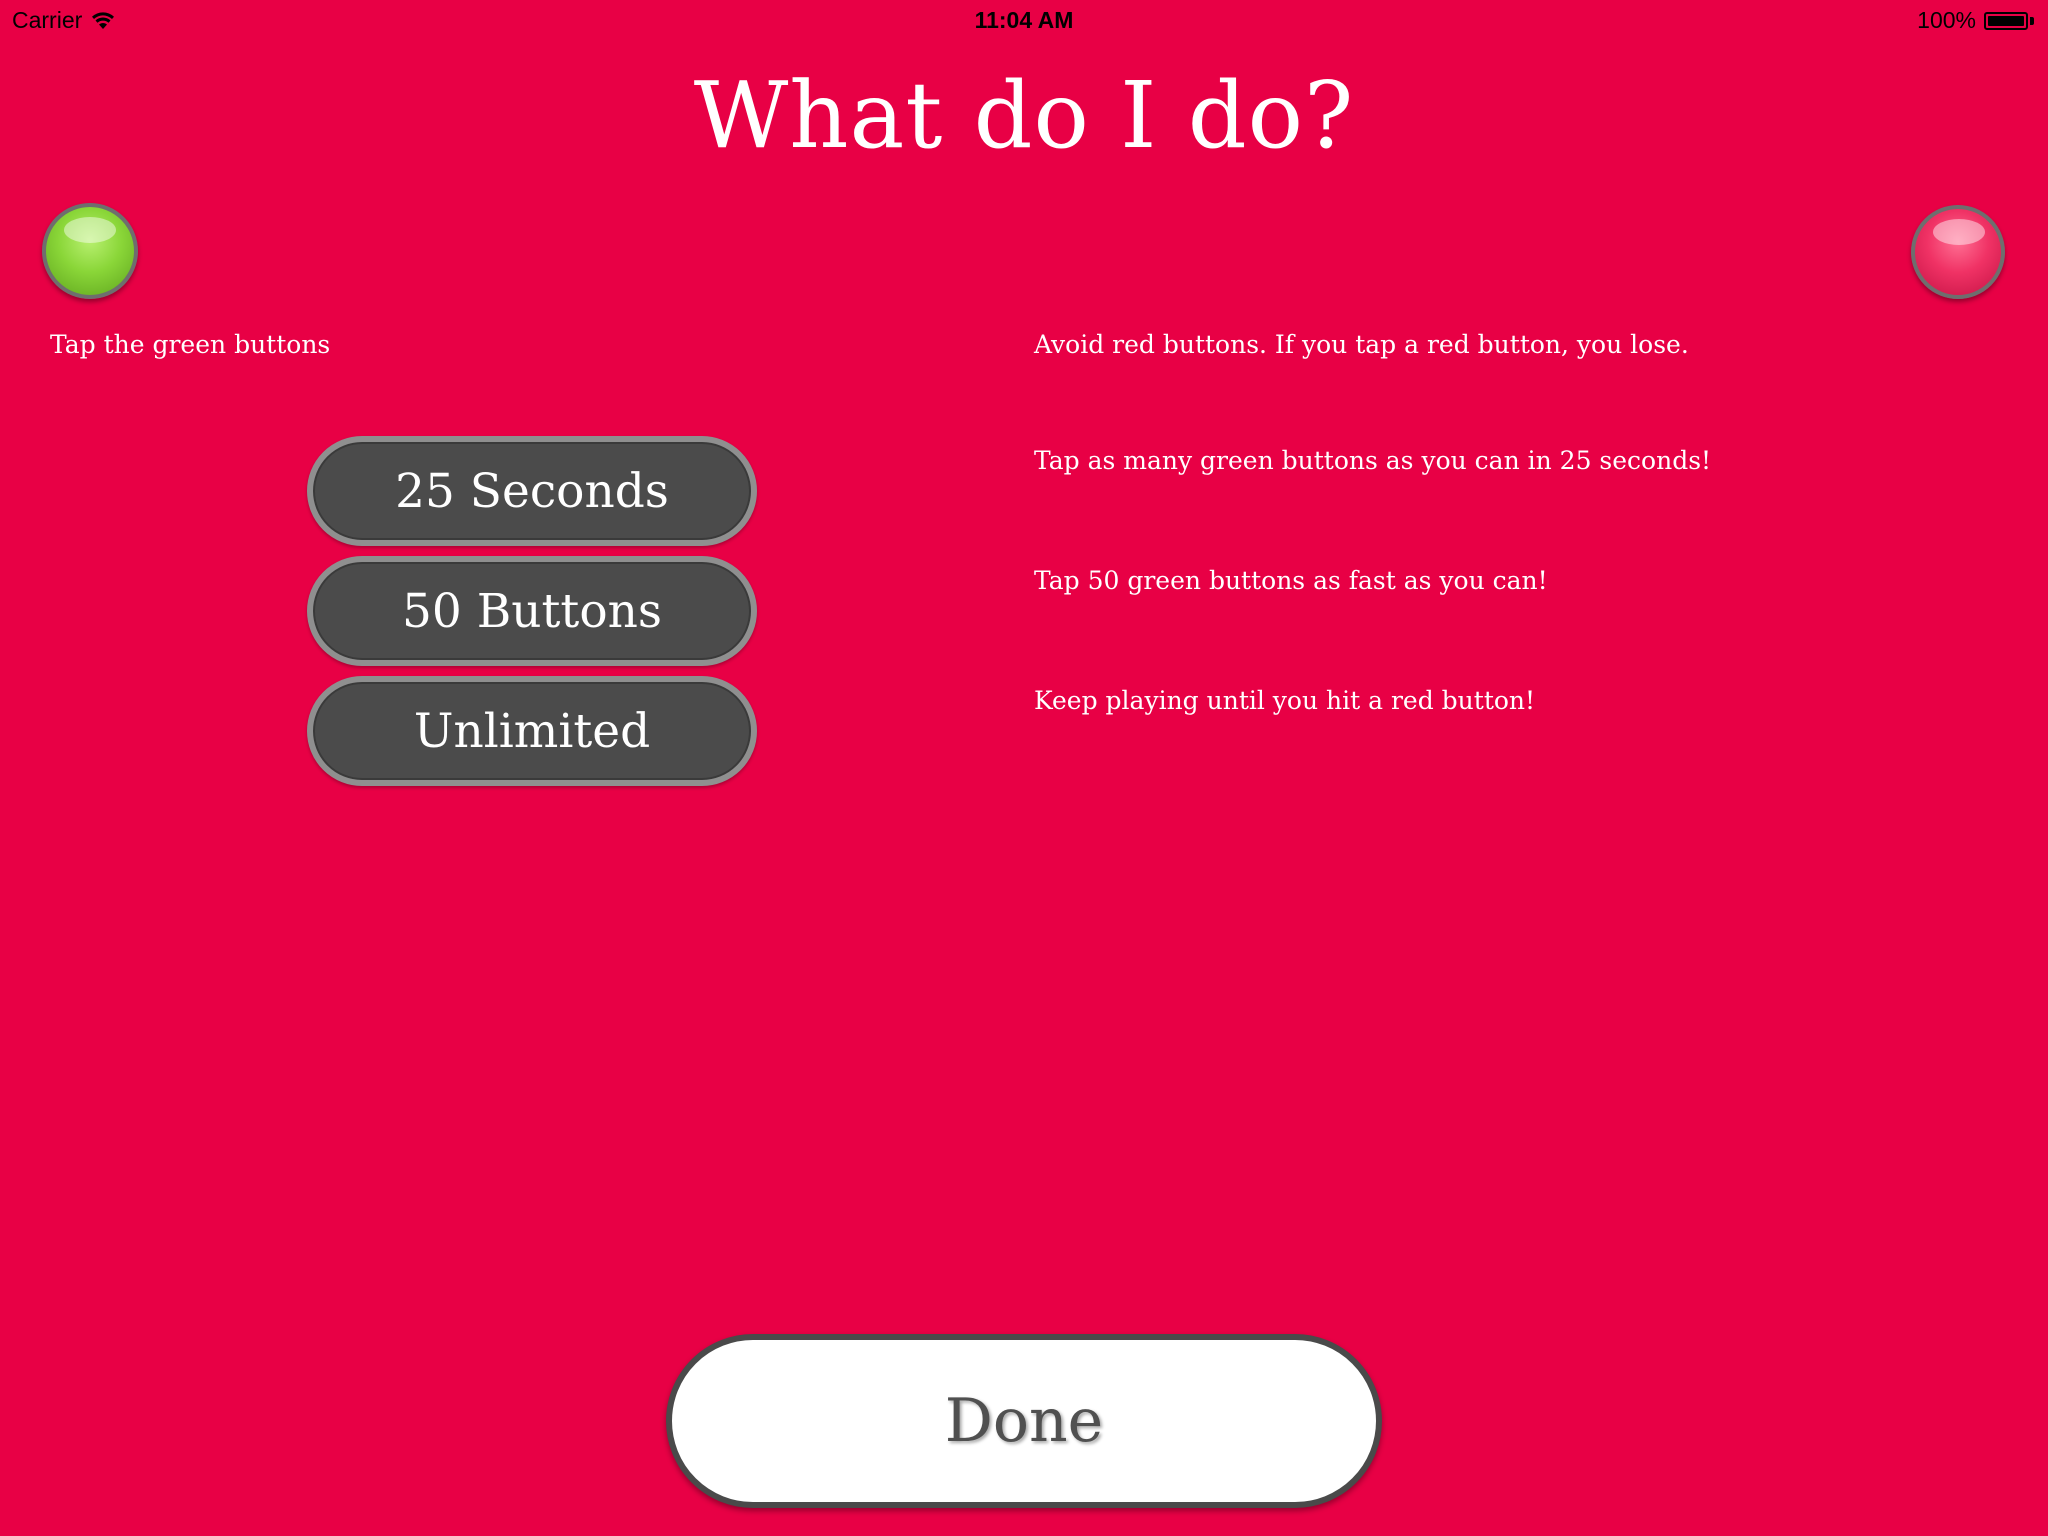 The width and height of the screenshot is (2048, 1536). What do you see at coordinates (1285, 700) in the screenshot?
I see `mode-unlimited-description: Keep playing until you hit a red button!` at bounding box center [1285, 700].